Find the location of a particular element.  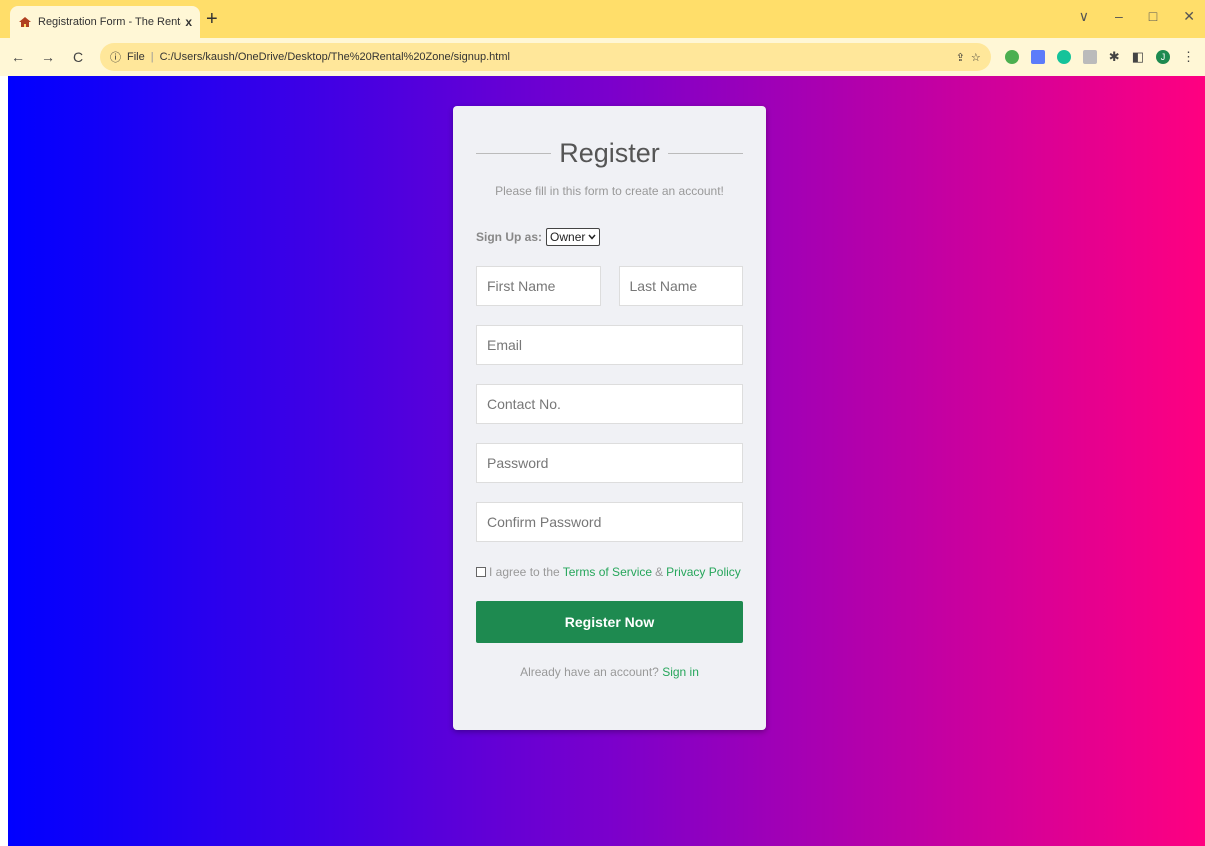

already-text: Already have an account? is located at coordinates (589, 672).